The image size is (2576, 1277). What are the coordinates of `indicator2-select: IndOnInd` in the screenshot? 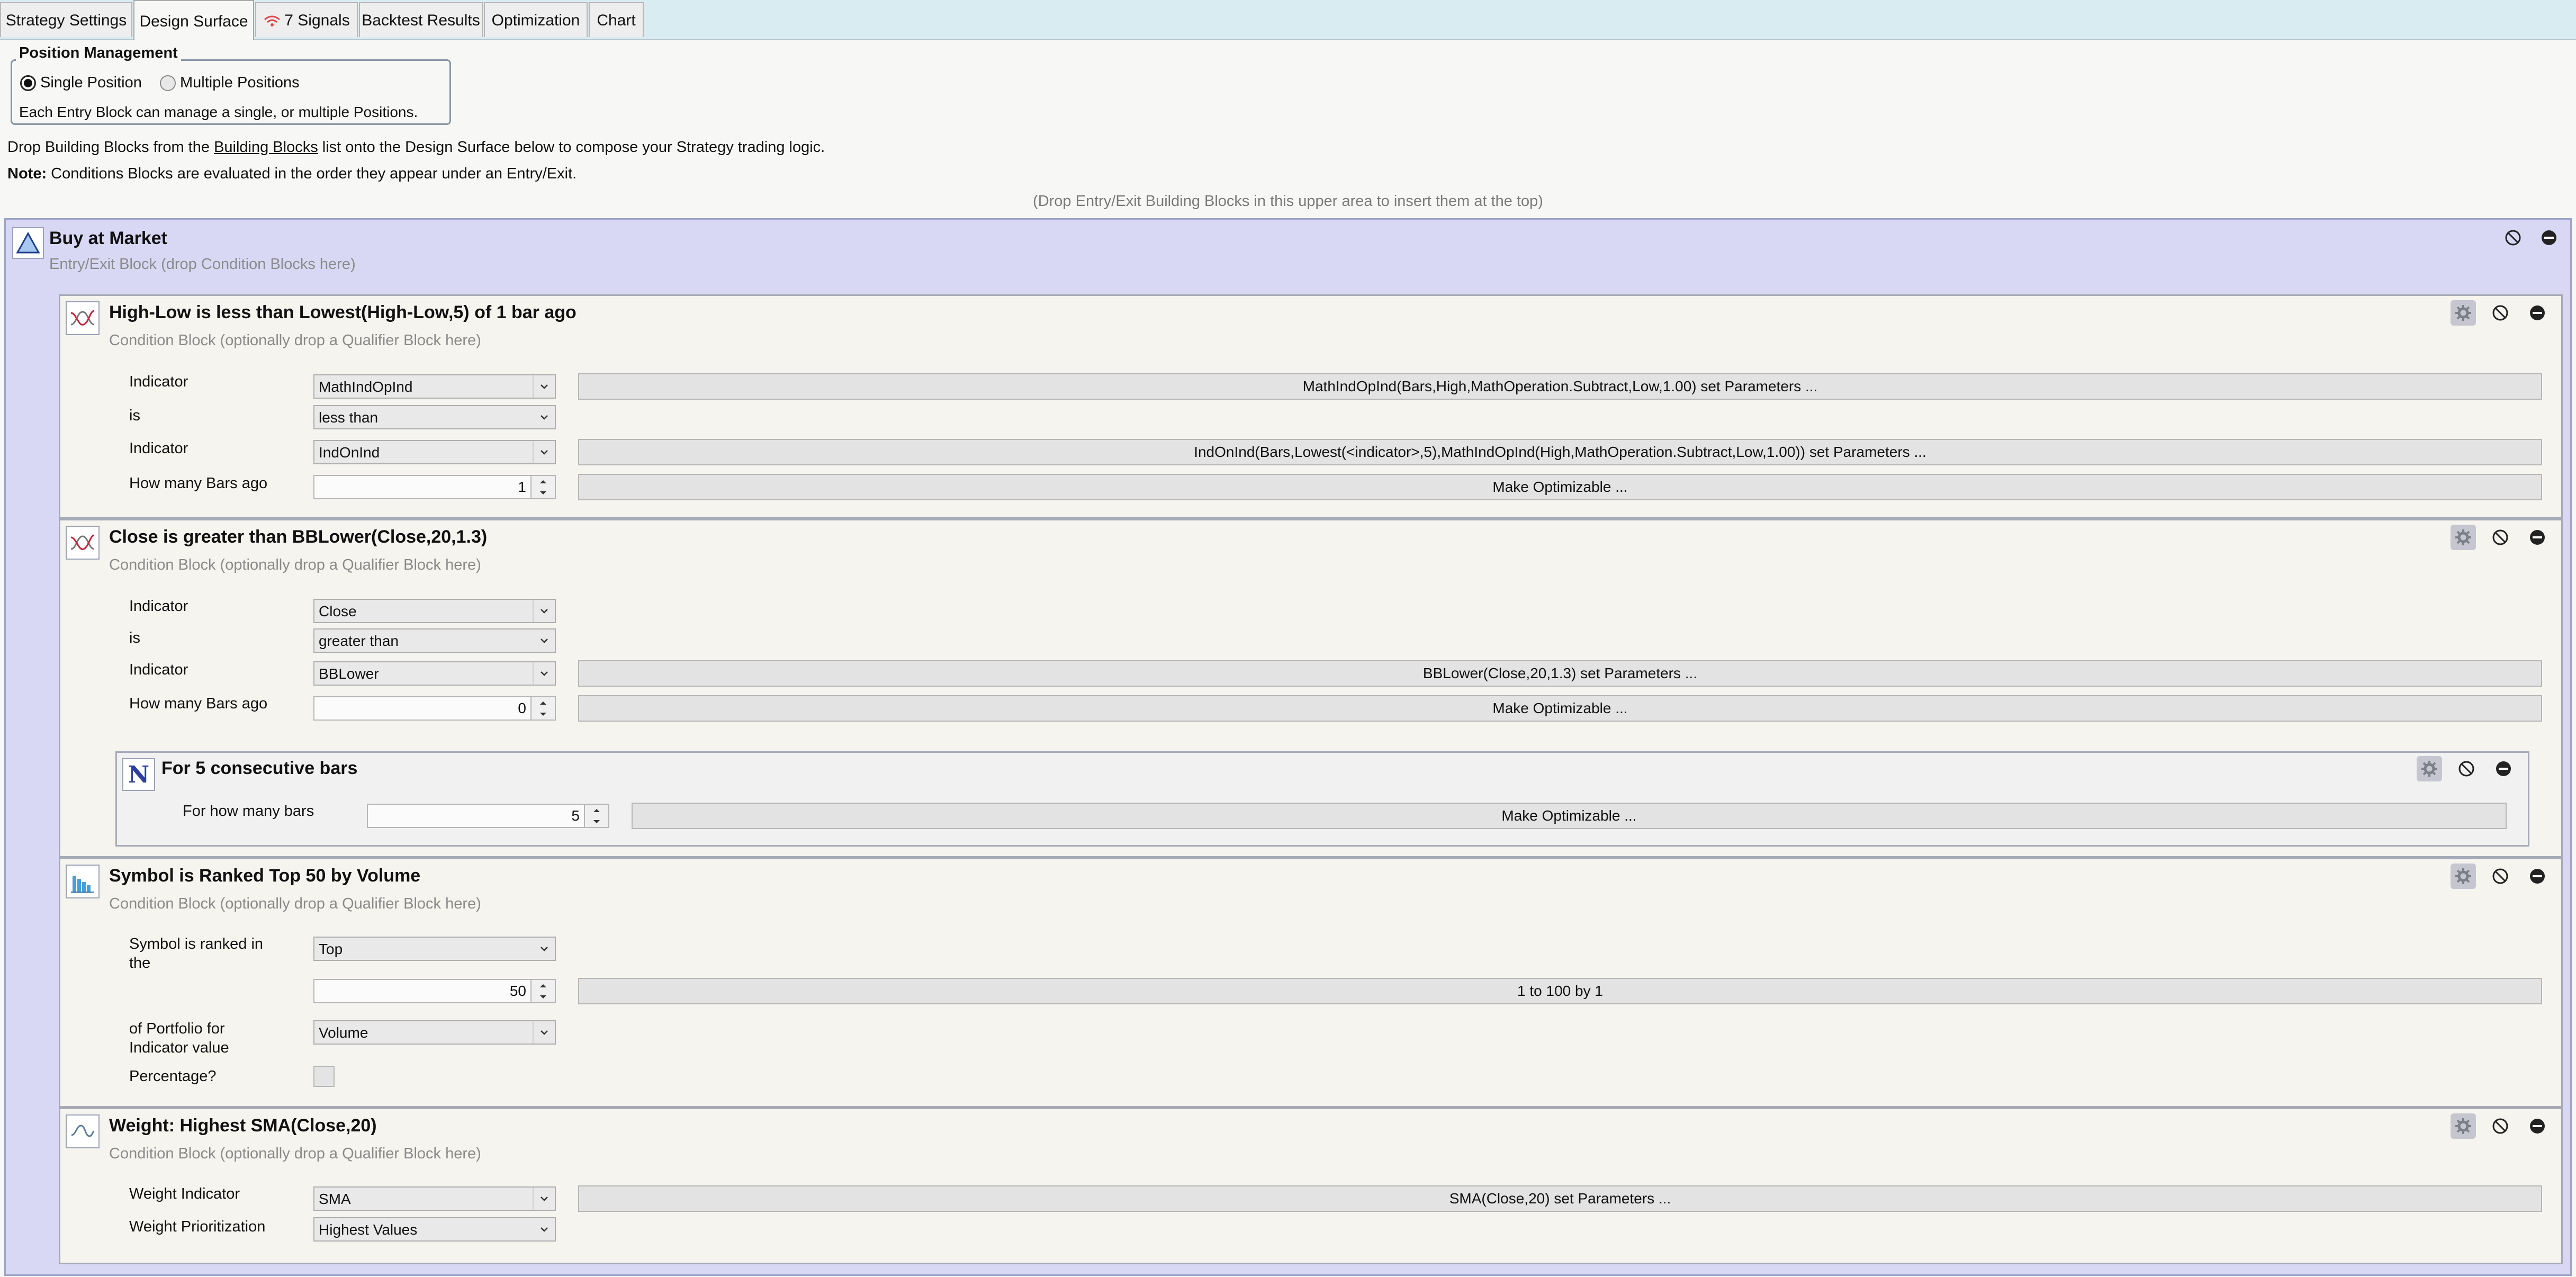 It's located at (435, 452).